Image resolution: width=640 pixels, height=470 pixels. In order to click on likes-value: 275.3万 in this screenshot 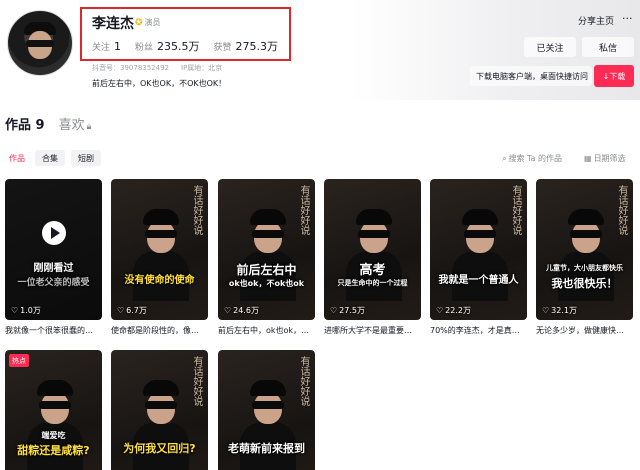, I will do `click(257, 46)`.